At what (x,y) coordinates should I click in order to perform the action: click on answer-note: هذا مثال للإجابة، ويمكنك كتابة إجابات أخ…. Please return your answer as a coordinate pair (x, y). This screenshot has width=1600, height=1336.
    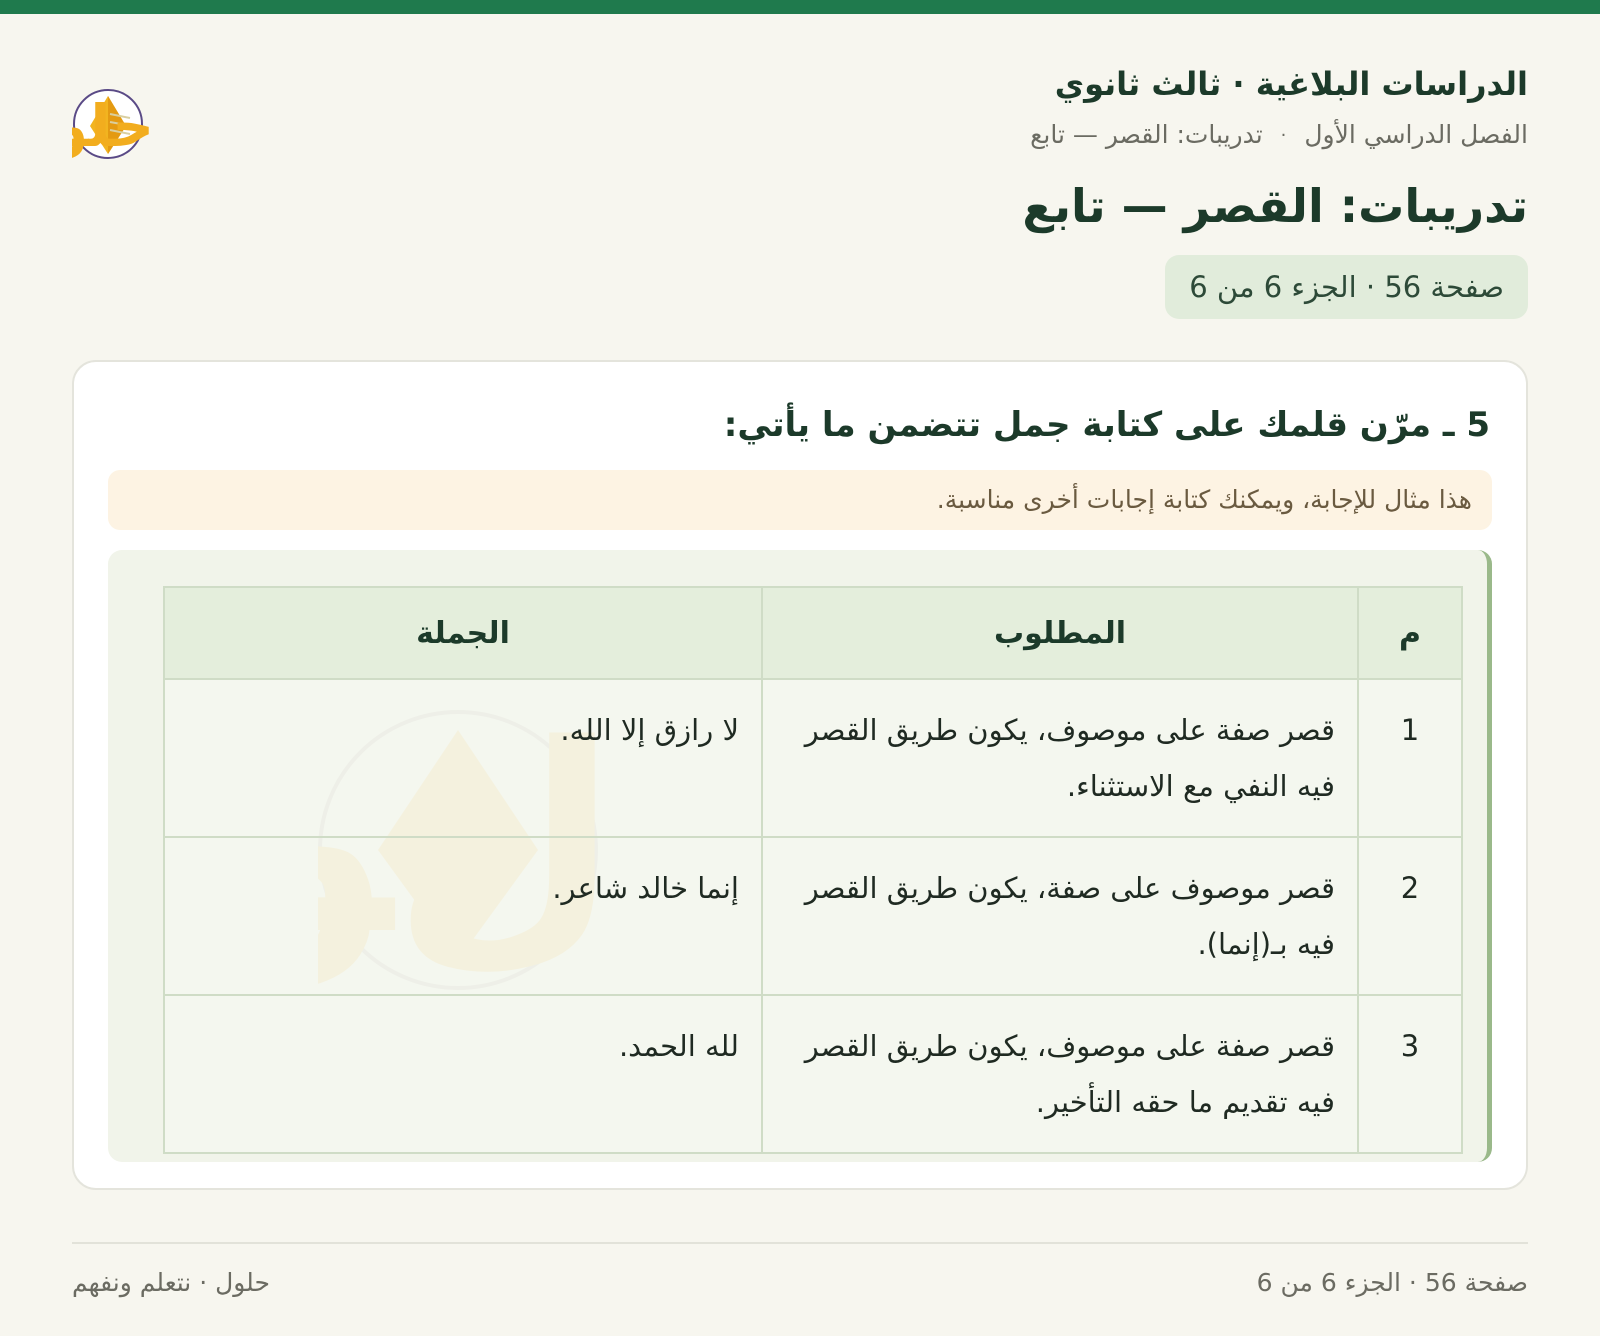
    Looking at the image, I should click on (800, 500).